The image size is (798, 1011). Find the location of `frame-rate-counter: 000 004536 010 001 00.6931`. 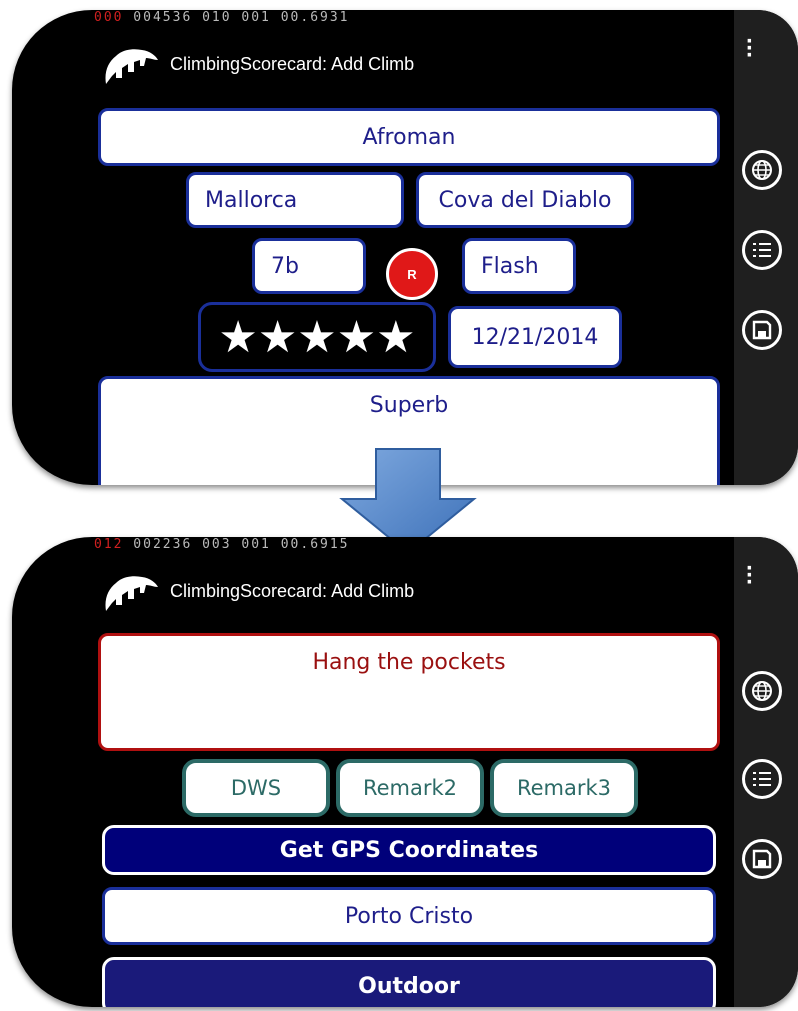

frame-rate-counter: 000 004536 010 001 00.6931 is located at coordinates (222, 17).